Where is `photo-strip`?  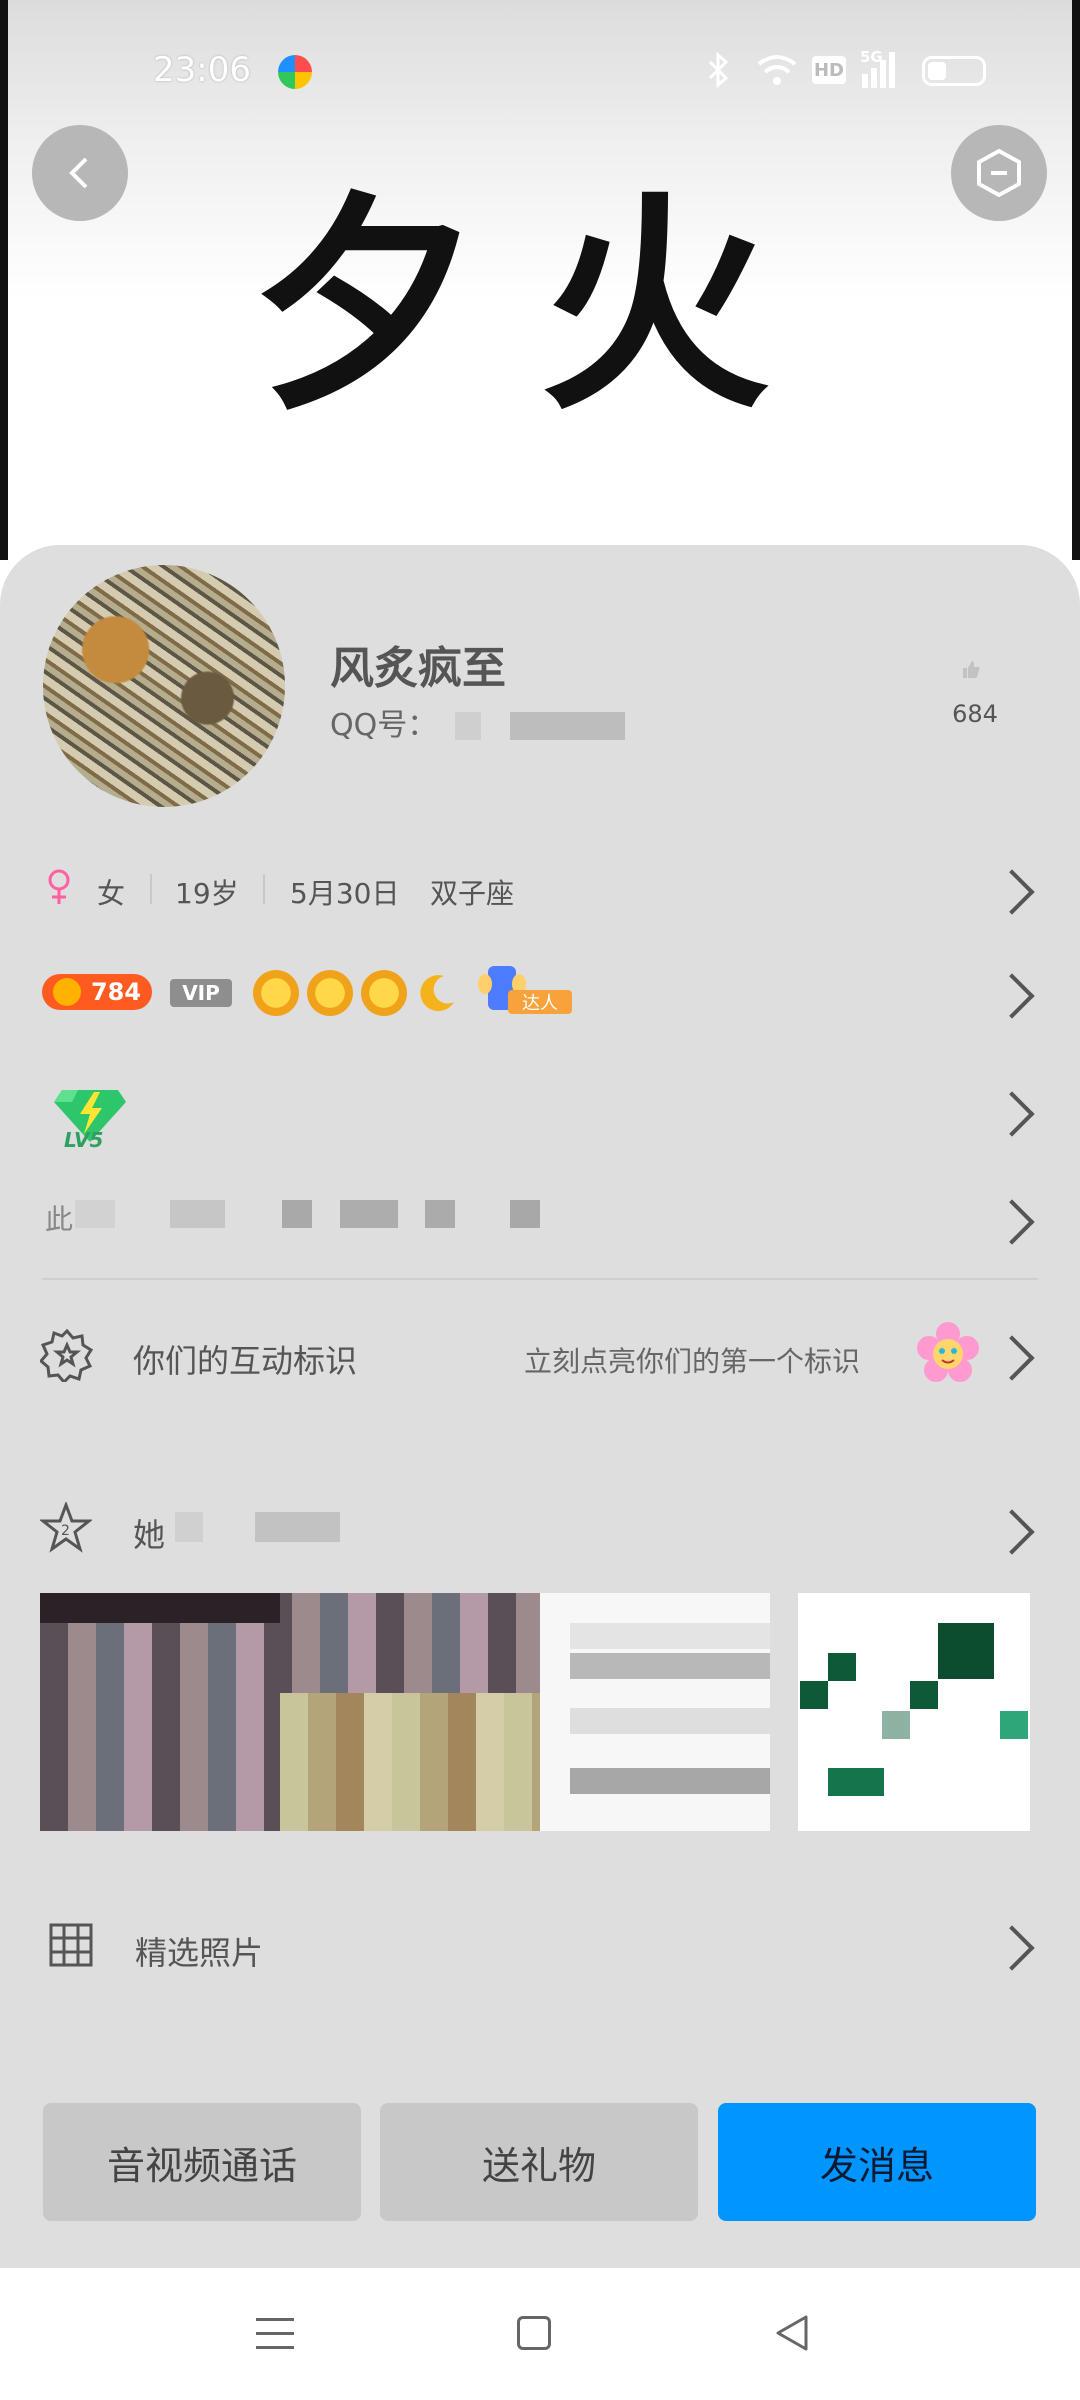
photo-strip is located at coordinates (535, 1712).